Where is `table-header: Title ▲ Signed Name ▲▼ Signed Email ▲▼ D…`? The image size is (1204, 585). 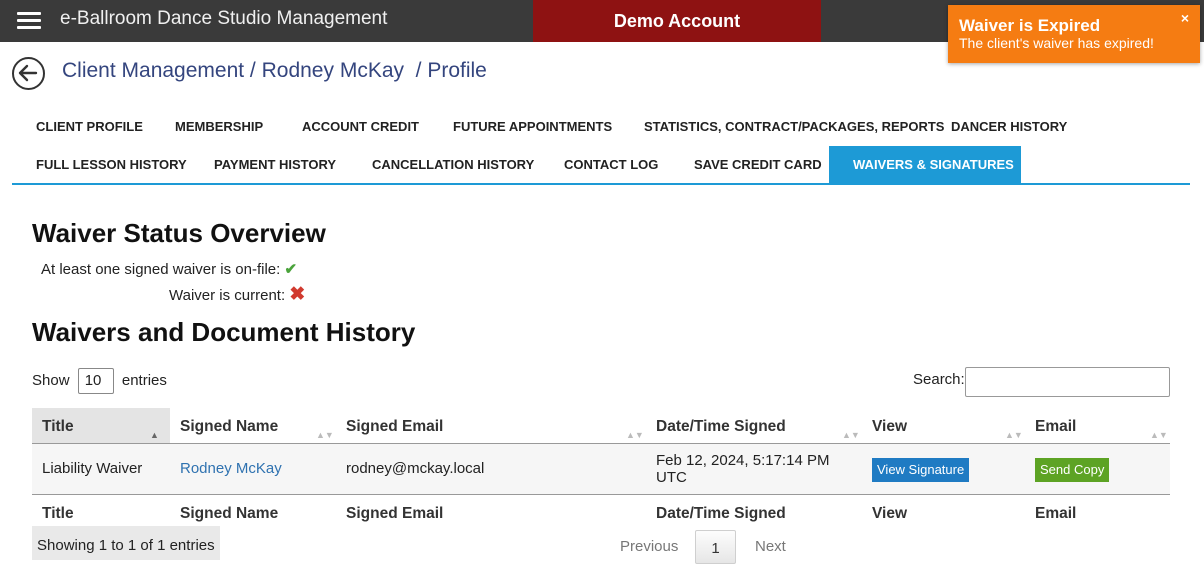
table-header: Title ▲ Signed Name ▲▼ Signed Email ▲▼ D… is located at coordinates (601, 426).